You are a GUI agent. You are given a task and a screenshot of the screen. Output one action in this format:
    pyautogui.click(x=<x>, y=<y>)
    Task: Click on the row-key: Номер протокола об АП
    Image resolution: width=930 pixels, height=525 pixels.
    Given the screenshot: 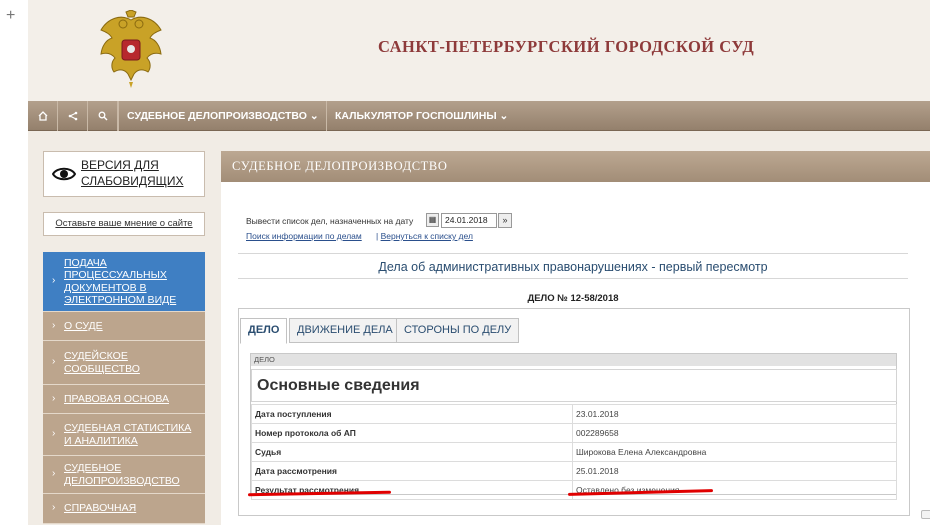 What is the action you would take?
    pyautogui.click(x=412, y=433)
    